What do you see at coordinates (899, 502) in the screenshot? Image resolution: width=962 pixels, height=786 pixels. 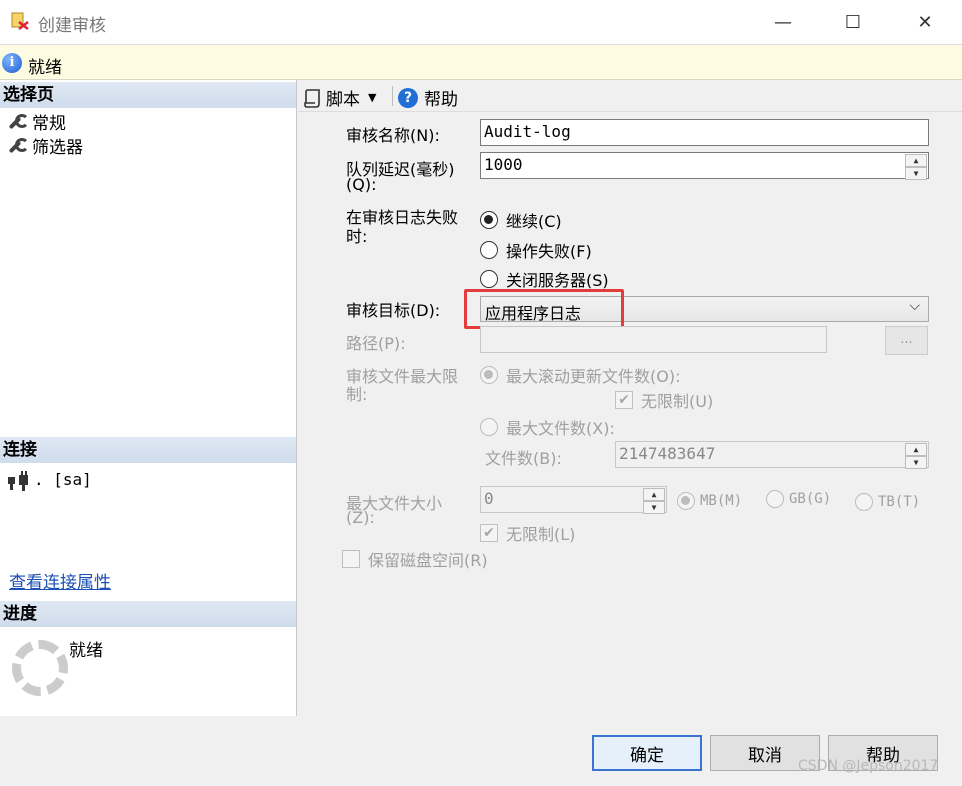 I see `radio-label: TB(T)` at bounding box center [899, 502].